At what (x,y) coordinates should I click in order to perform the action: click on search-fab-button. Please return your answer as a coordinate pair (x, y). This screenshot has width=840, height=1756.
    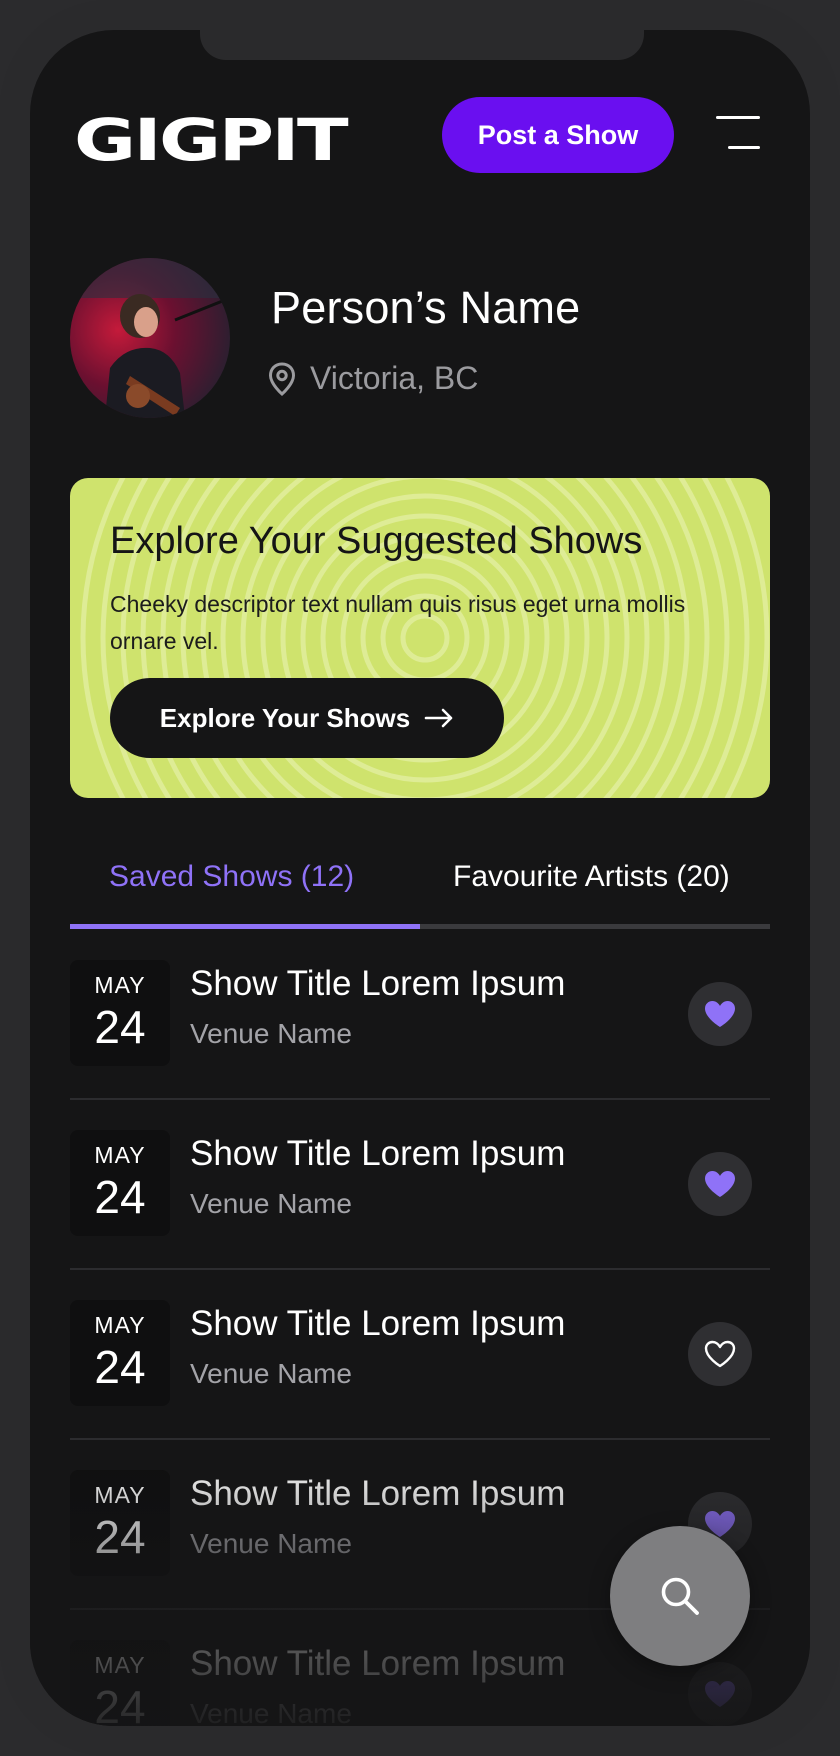
    Looking at the image, I should click on (680, 1596).